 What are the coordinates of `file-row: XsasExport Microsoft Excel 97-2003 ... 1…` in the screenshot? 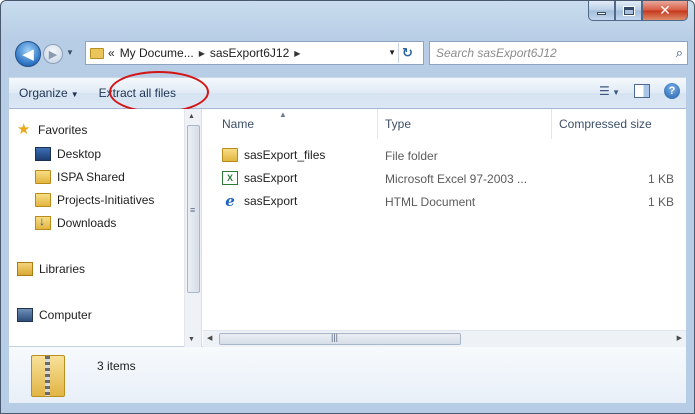 It's located at (444, 179).